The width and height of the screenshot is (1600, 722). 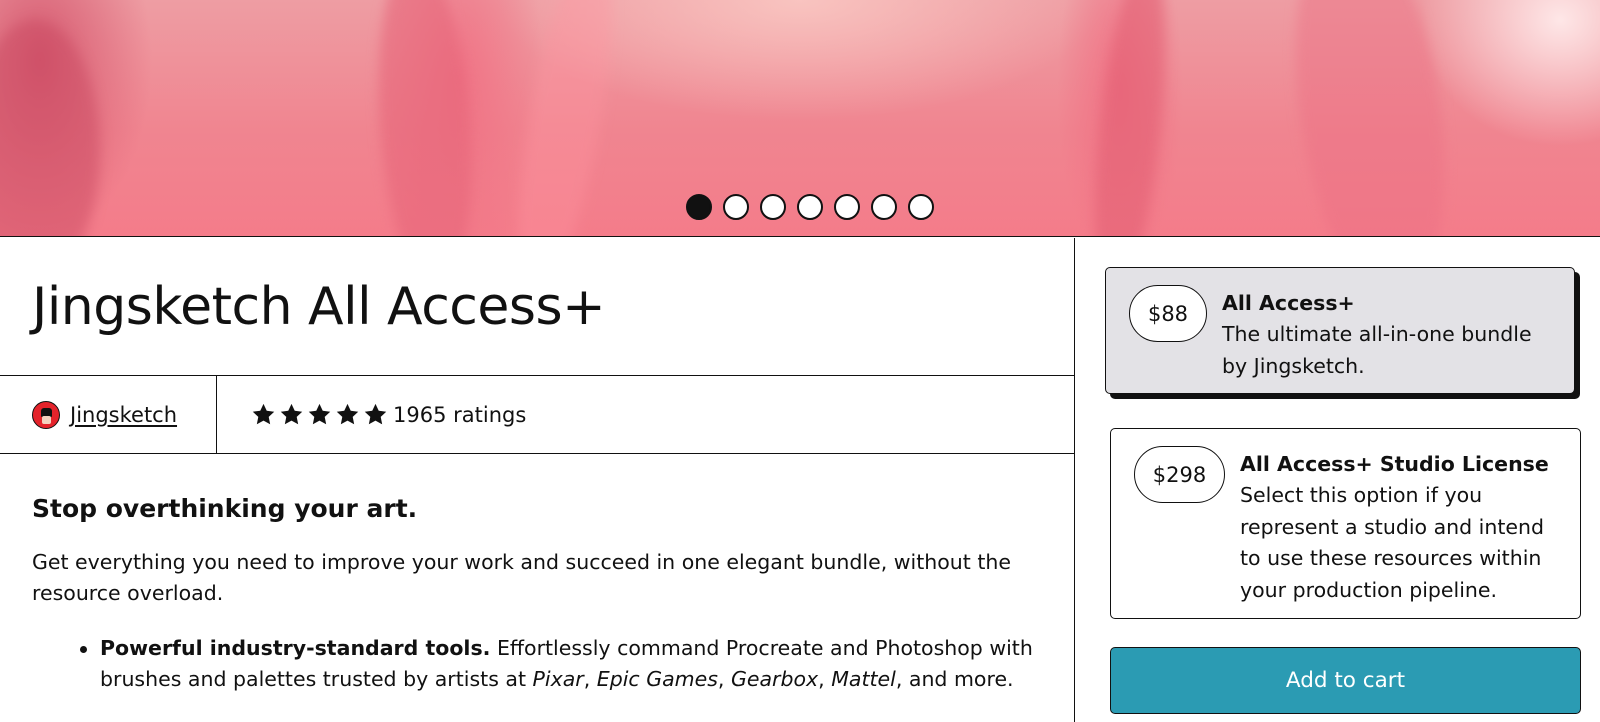 What do you see at coordinates (558, 679) in the screenshot?
I see `brand-name: Pixar` at bounding box center [558, 679].